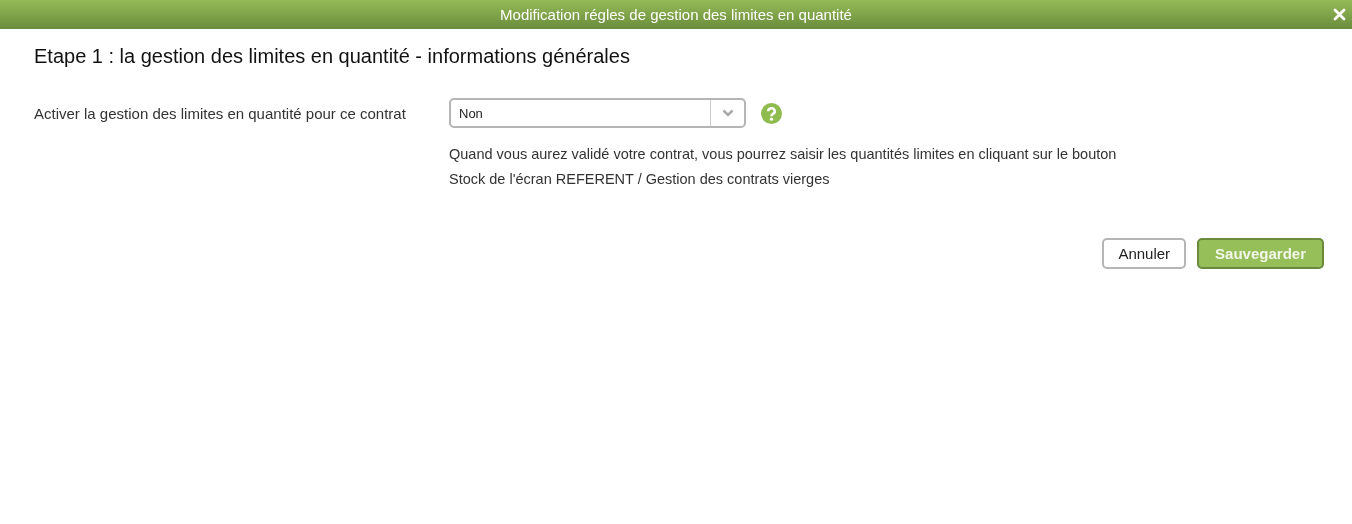 Image resolution: width=1352 pixels, height=524 pixels. Describe the element at coordinates (1144, 253) in the screenshot. I see `cancel-button: Annuler` at that location.